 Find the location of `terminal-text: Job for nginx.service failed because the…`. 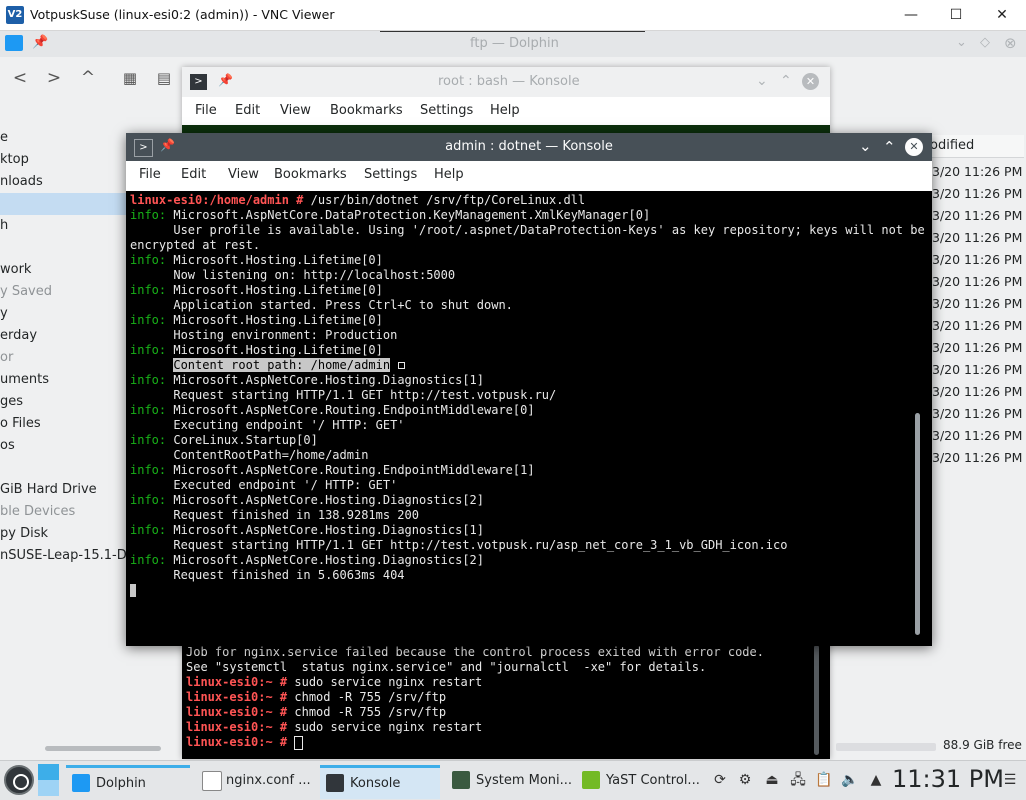

terminal-text: Job for nginx.service failed because the… is located at coordinates (475, 652).